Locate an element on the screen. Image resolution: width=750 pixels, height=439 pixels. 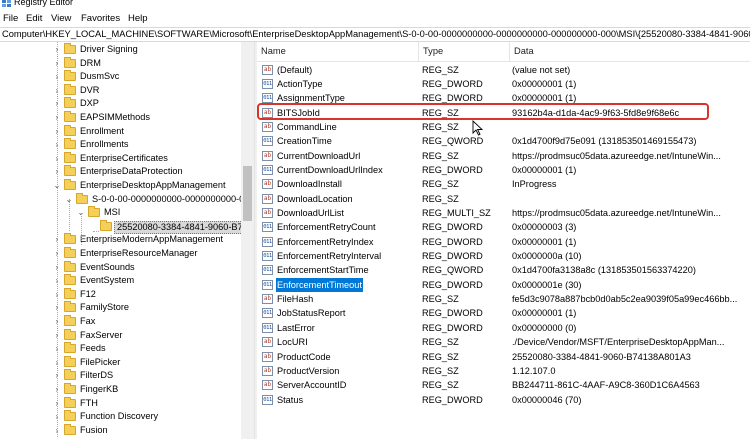
value-data: 0x0000001e (30) is located at coordinates (547, 284).